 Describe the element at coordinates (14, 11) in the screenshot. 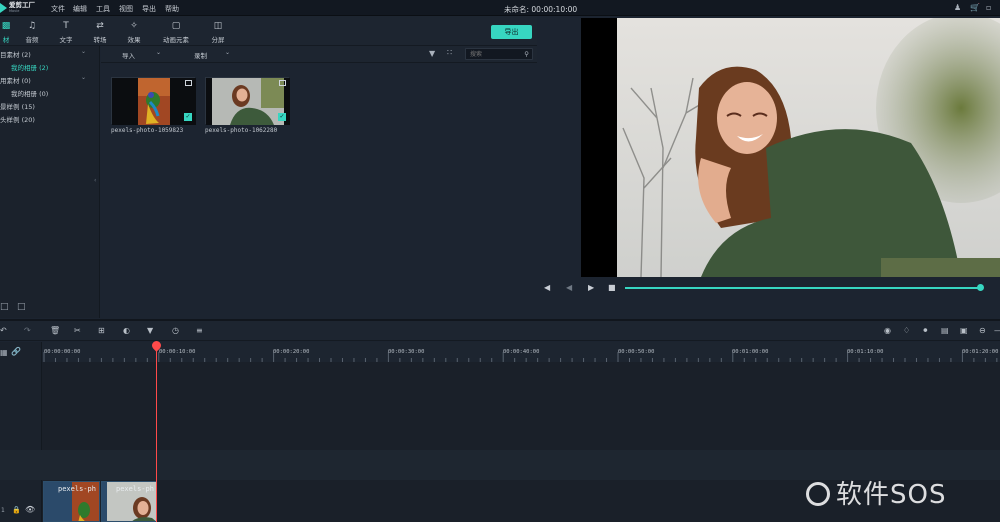

I see `logo-subtext: Movie` at that location.